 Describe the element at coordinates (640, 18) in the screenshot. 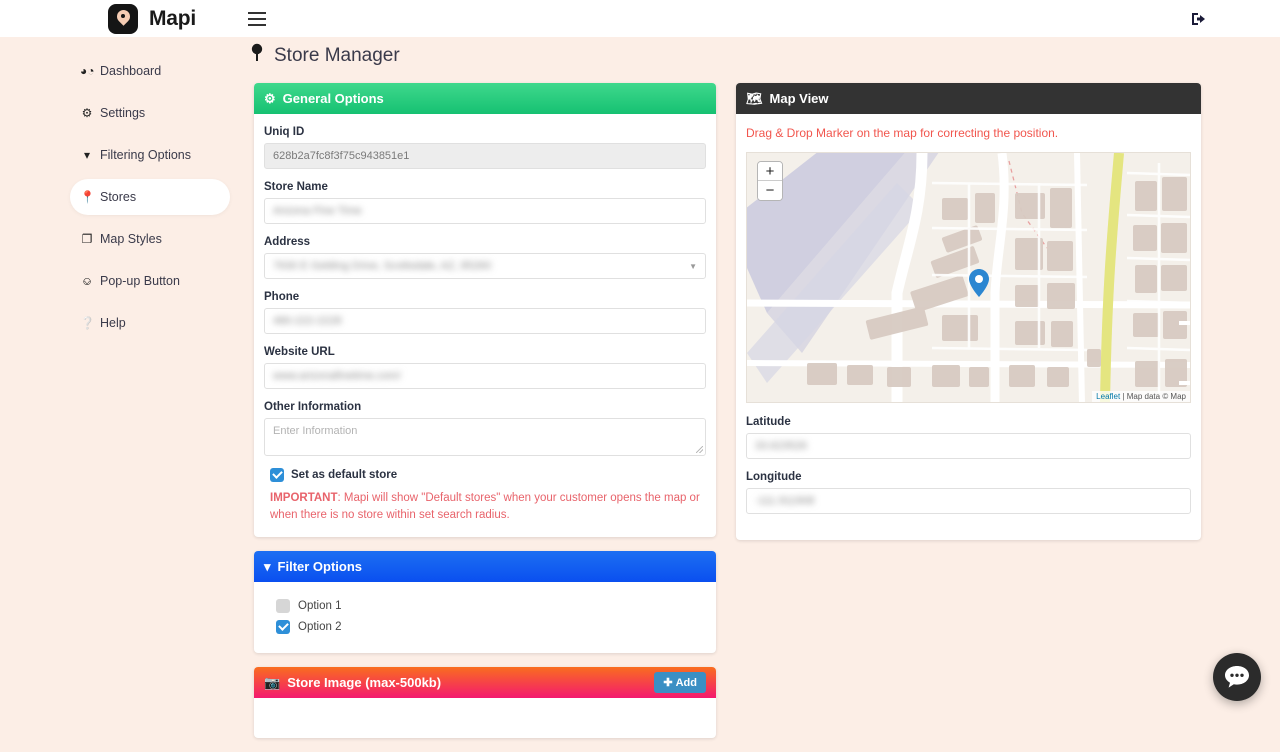

I see `top-header-bar: Mapi` at that location.